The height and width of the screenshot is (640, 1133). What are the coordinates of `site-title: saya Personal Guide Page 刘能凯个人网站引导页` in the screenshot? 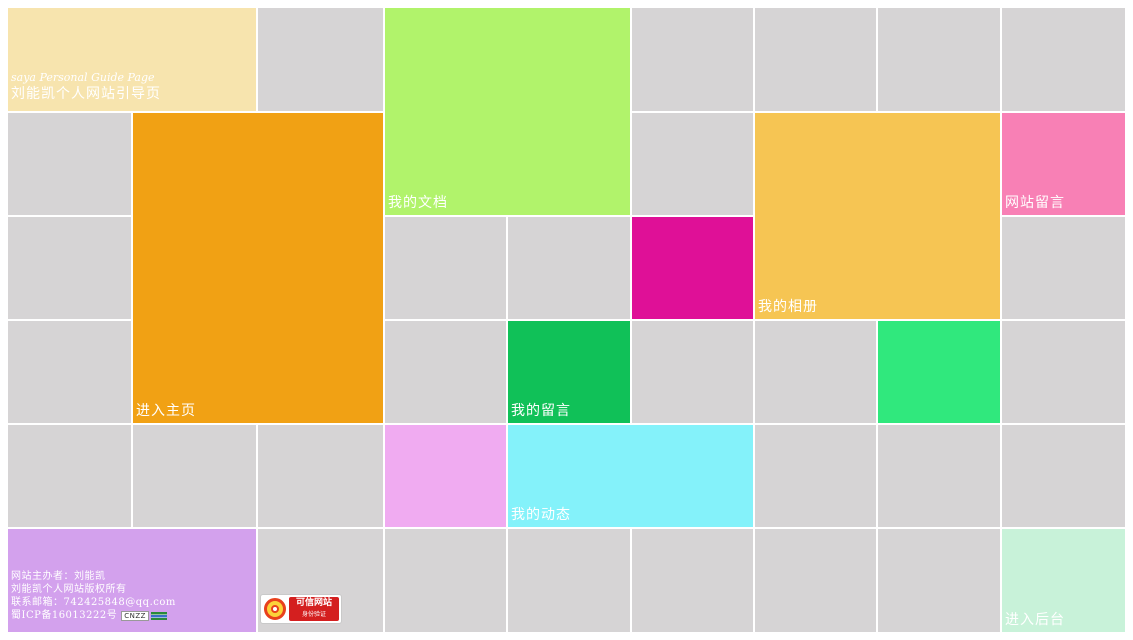 It's located at (86, 86).